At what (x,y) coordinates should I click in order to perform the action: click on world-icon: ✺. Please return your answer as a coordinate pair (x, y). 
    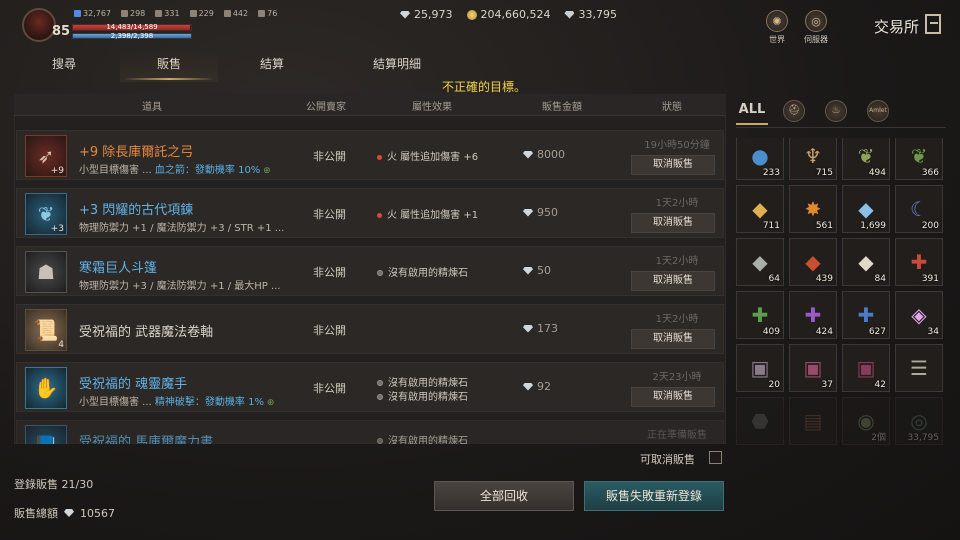
    Looking at the image, I should click on (777, 21).